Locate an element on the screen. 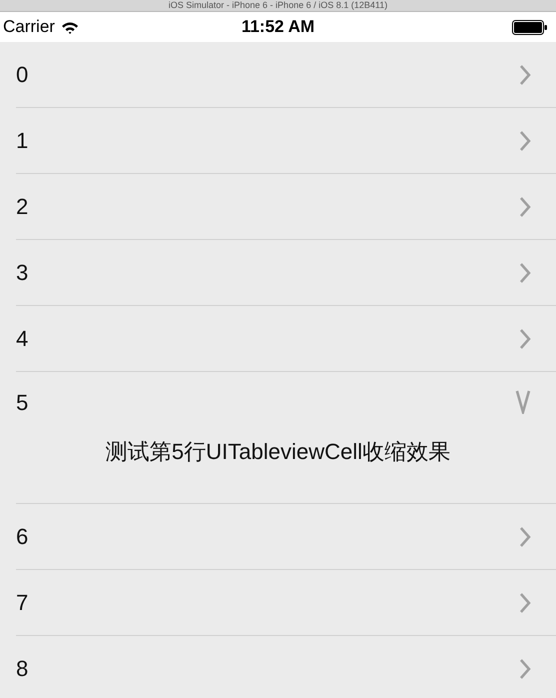 This screenshot has height=698, width=556. battery-icon is located at coordinates (530, 27).